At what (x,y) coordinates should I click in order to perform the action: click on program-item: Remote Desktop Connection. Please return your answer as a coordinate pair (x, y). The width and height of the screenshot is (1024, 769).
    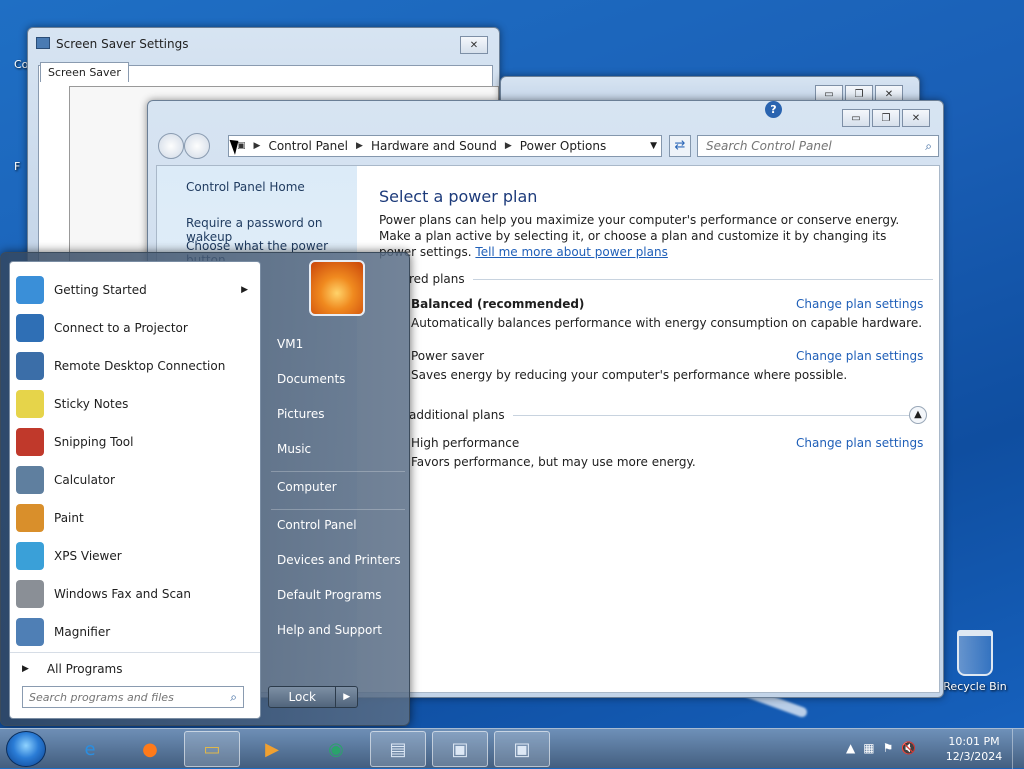
    Looking at the image, I should click on (135, 366).